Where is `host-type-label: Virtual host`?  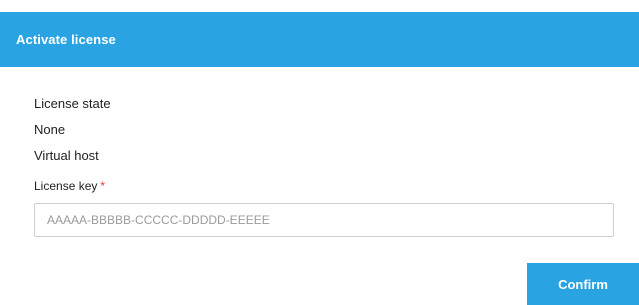 host-type-label: Virtual host is located at coordinates (66, 155).